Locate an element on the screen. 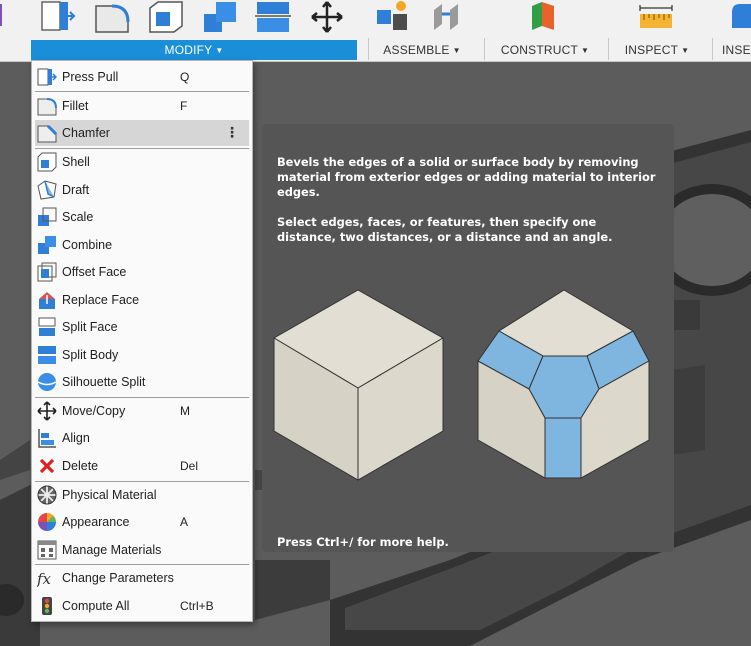  menu-item-label: Combine is located at coordinates (87, 245).